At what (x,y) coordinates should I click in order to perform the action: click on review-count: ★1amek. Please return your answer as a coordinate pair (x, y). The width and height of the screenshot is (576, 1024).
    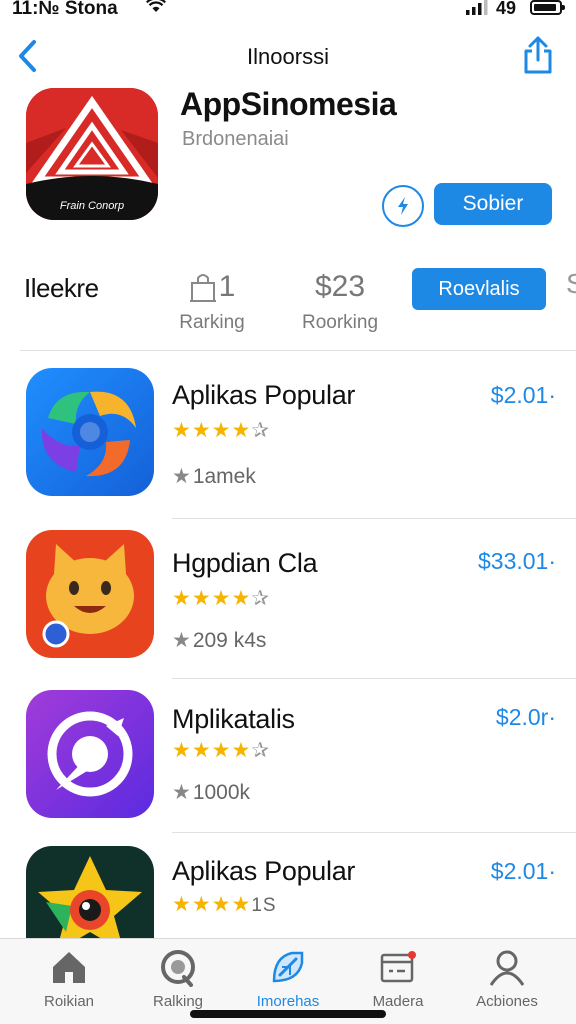
    Looking at the image, I should click on (214, 476).